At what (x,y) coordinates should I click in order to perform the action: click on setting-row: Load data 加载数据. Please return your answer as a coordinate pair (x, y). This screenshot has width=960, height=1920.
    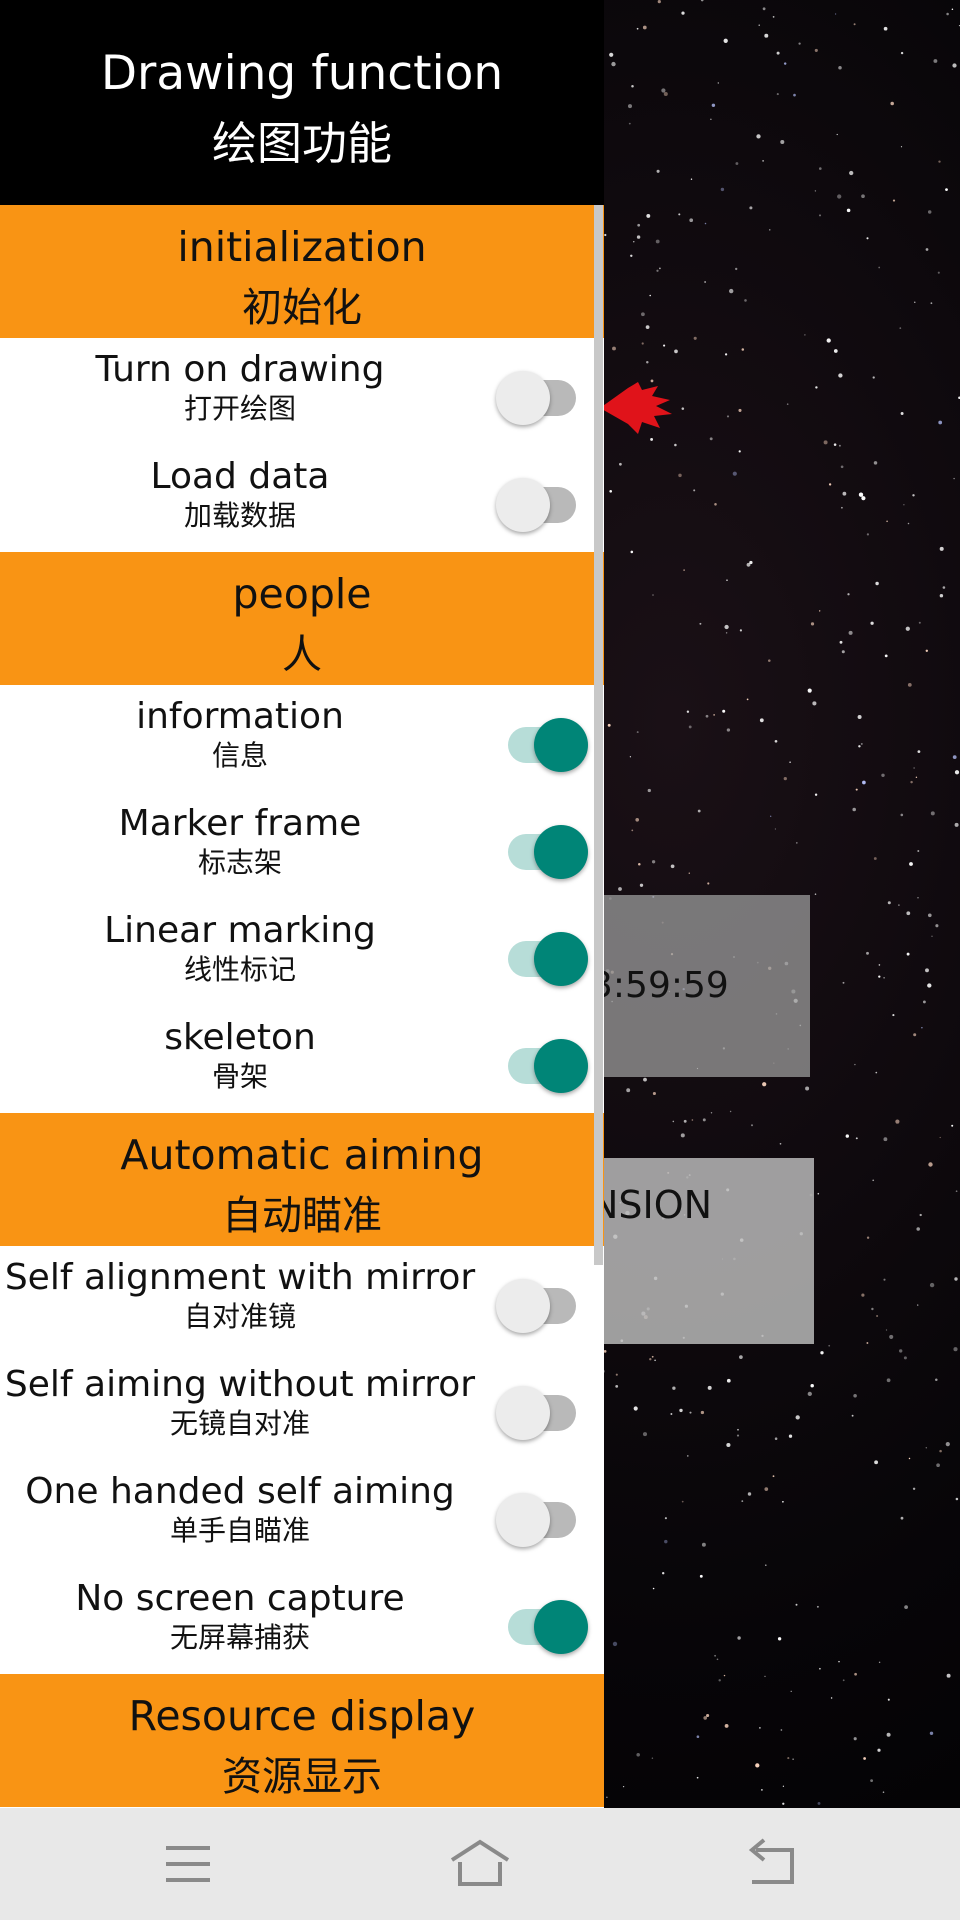
    Looking at the image, I should click on (302, 498).